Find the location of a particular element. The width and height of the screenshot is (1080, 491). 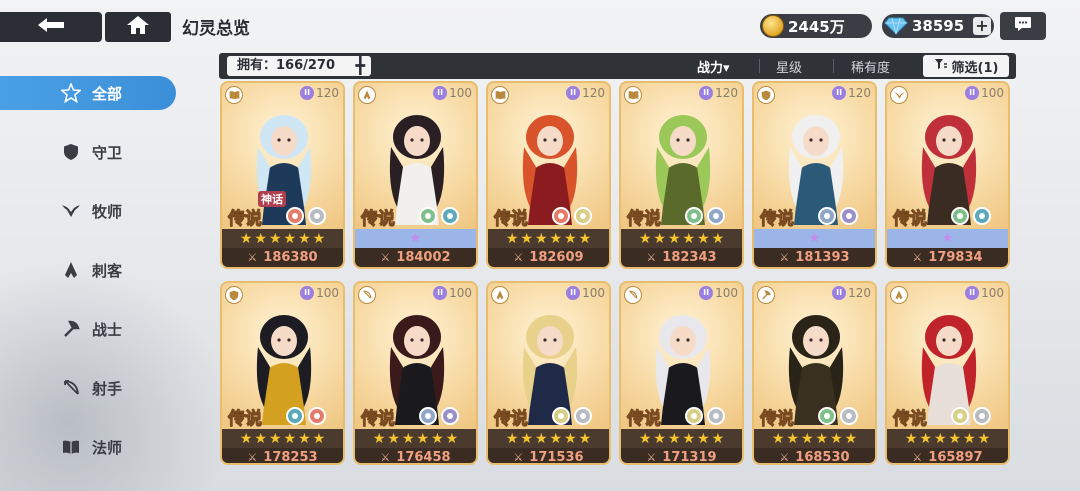

star-element-icon is located at coordinates (716, 216).